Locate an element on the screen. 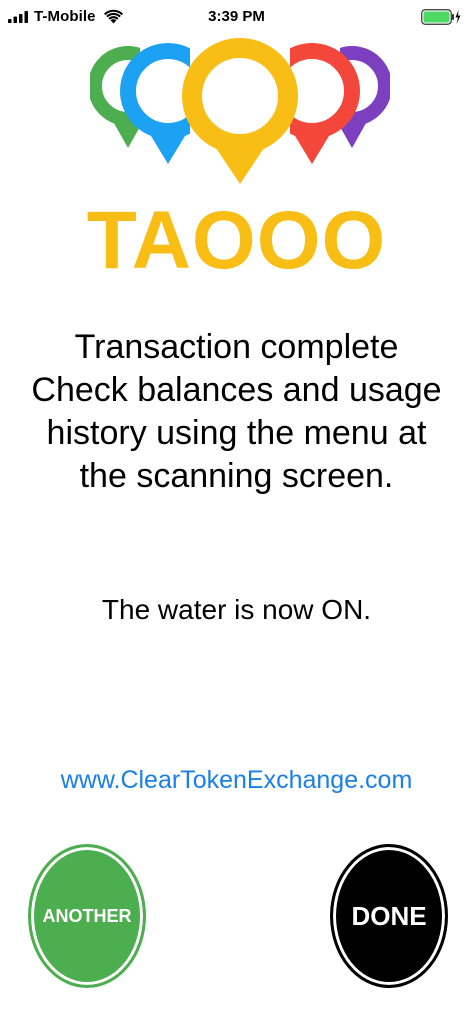  done-button: DONE is located at coordinates (389, 916).